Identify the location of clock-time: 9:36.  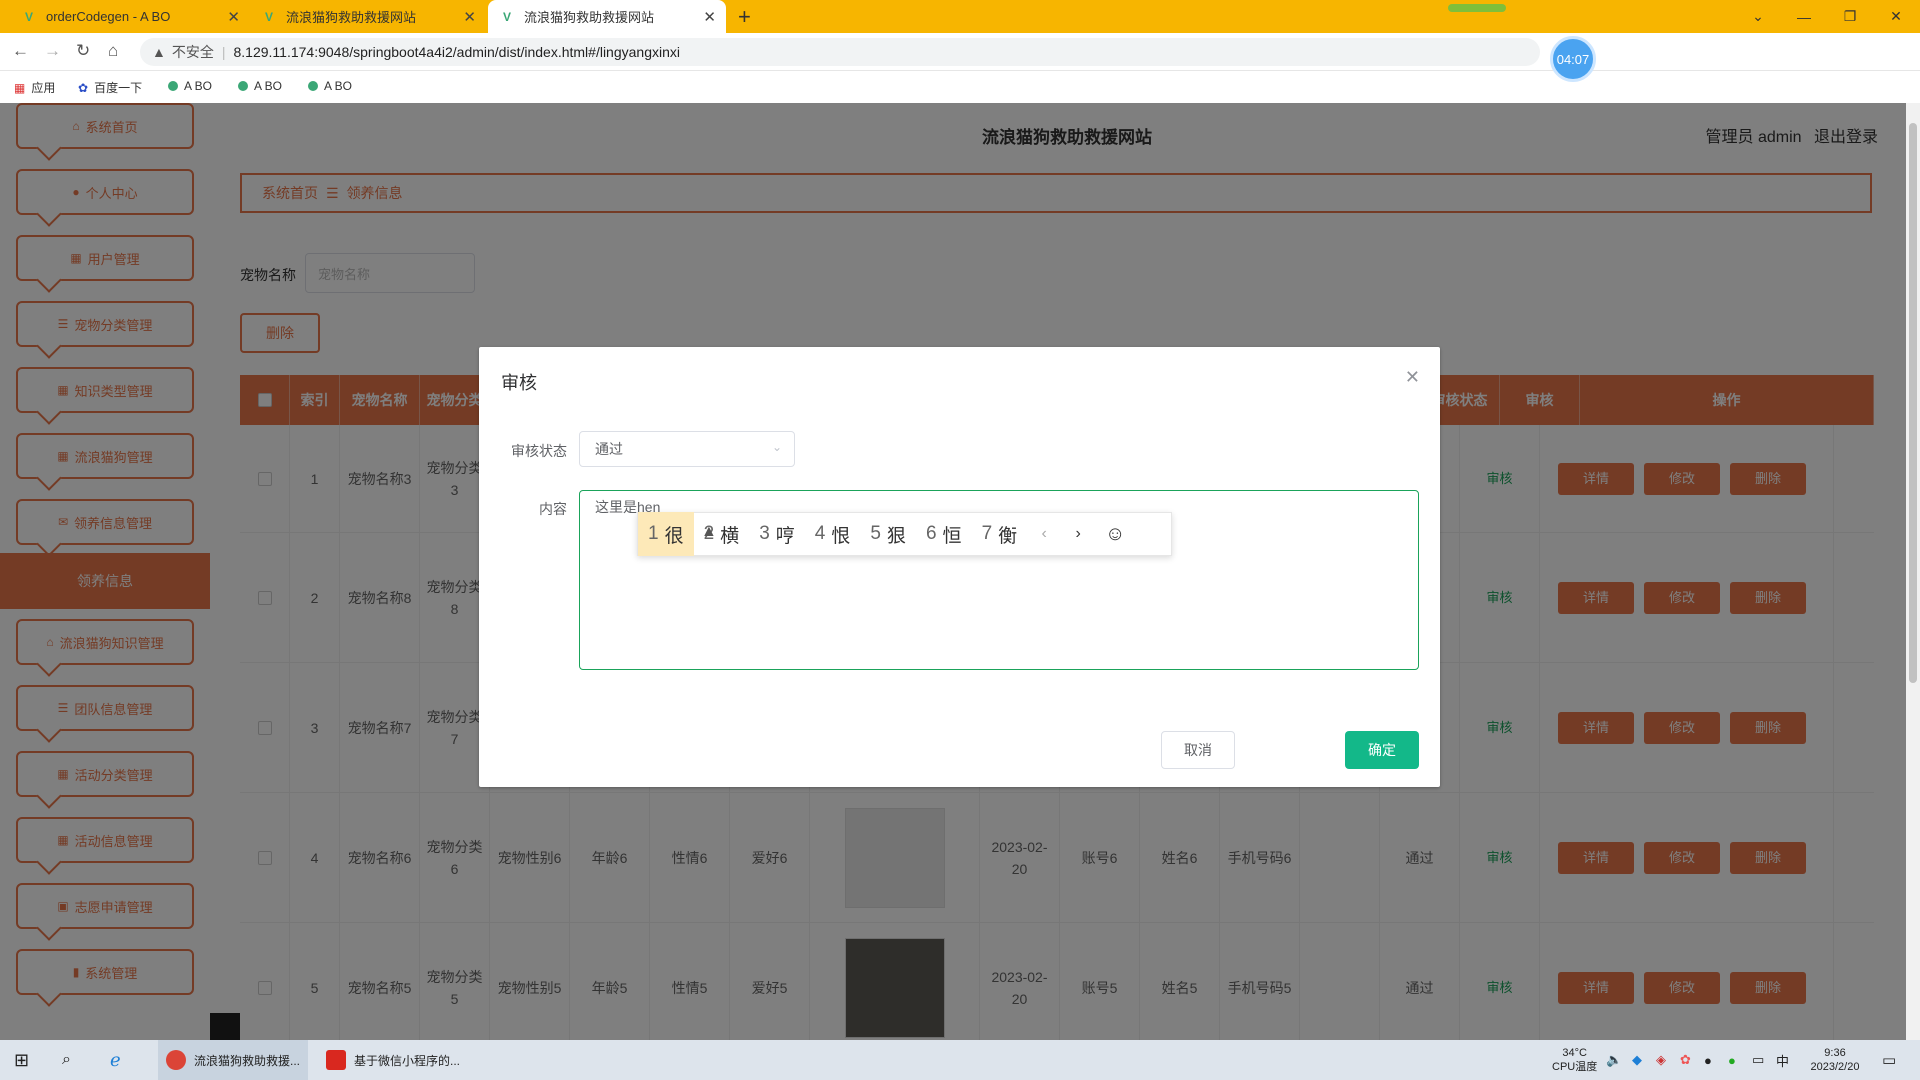
(1835, 1053).